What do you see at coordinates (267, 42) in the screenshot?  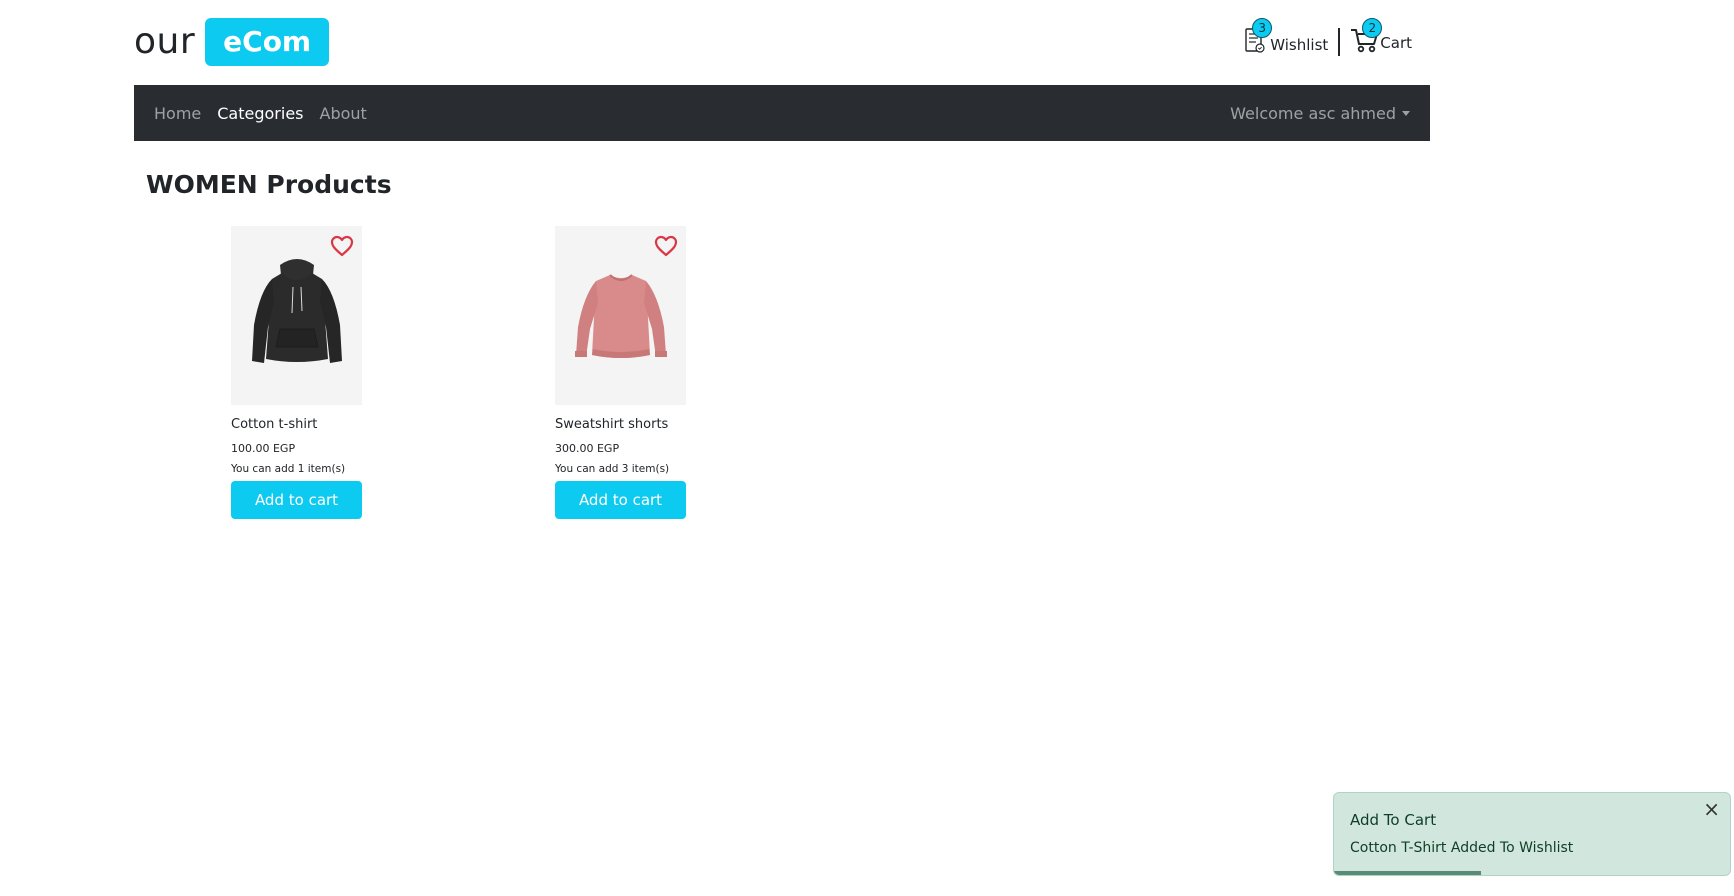 I see `logo-badge: eCom` at bounding box center [267, 42].